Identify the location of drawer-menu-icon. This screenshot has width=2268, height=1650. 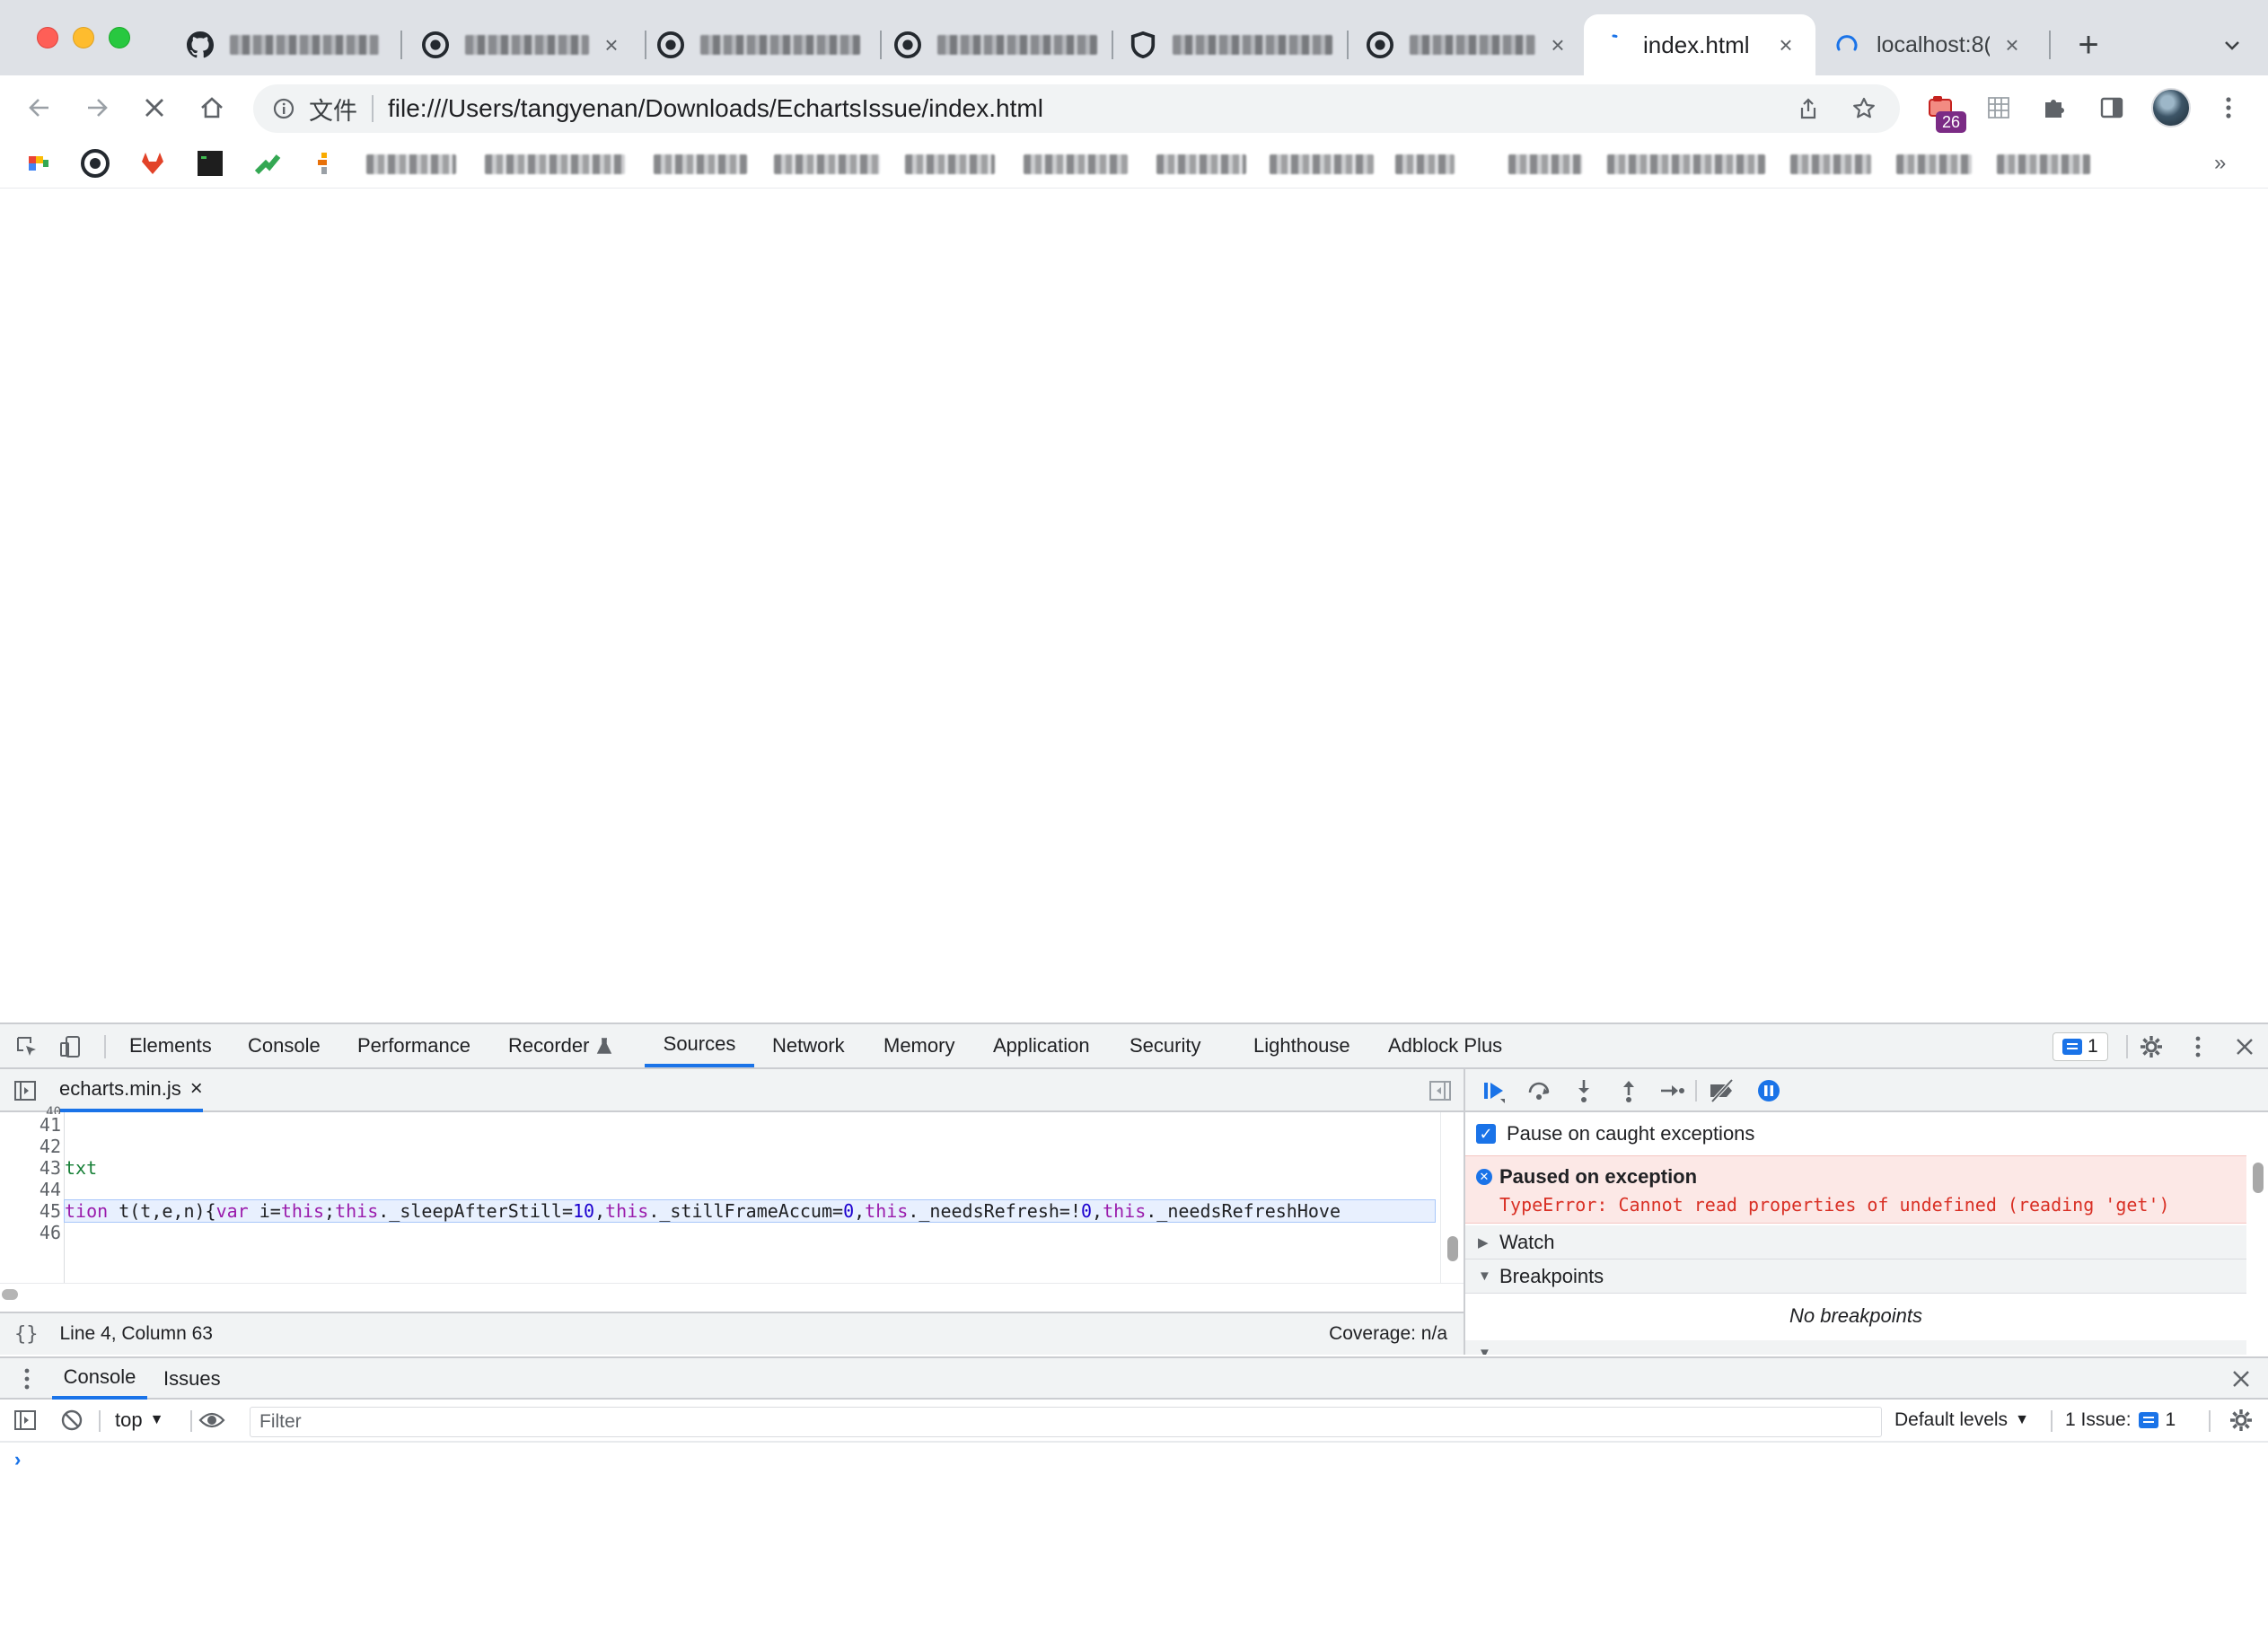
(27, 1379).